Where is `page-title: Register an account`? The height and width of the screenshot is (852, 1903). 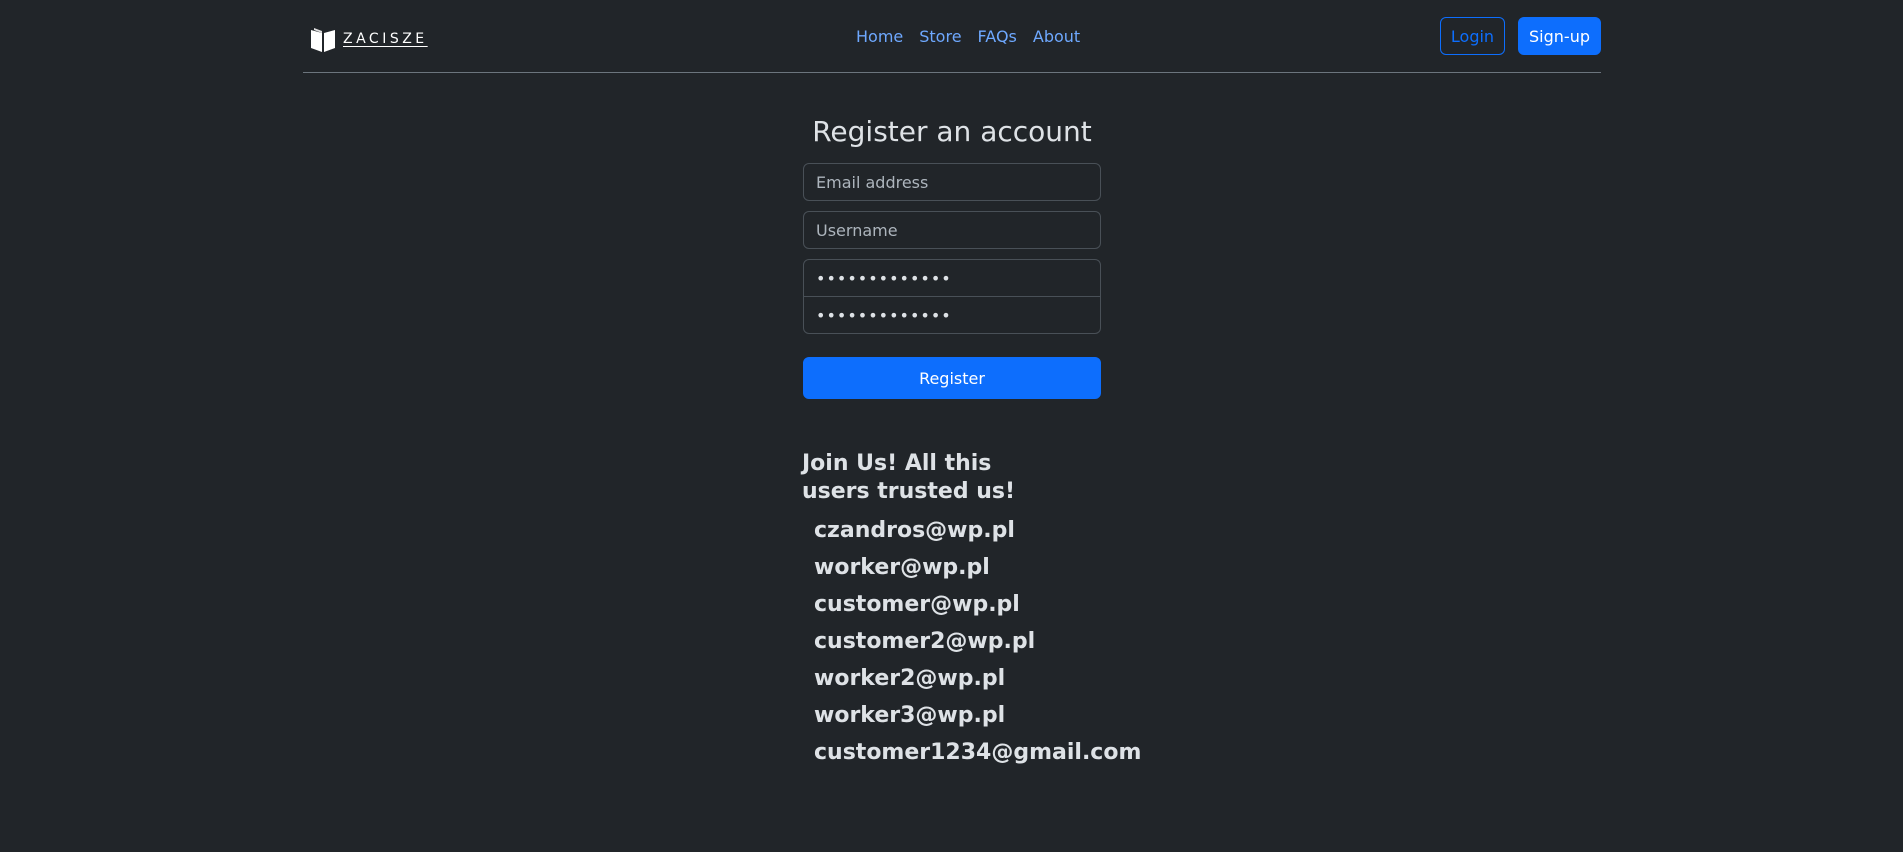
page-title: Register an account is located at coordinates (952, 131).